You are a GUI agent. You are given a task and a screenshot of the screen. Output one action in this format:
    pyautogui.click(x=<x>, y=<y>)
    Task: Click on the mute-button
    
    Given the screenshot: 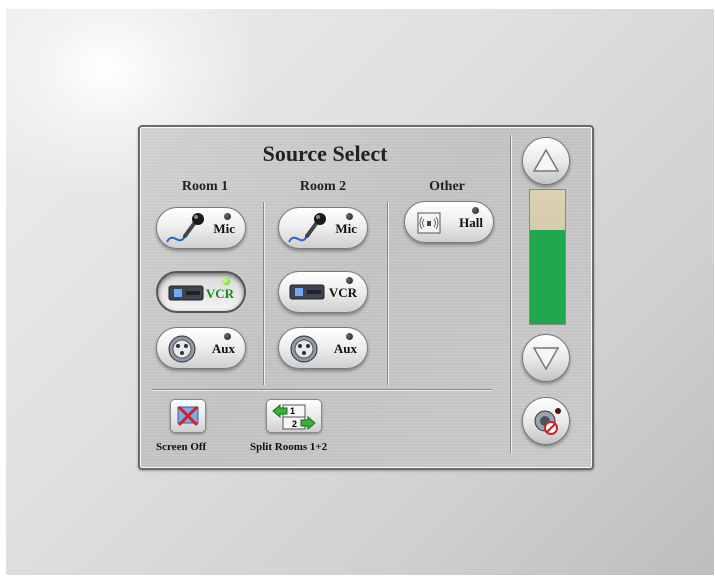 What is the action you would take?
    pyautogui.click(x=546, y=421)
    